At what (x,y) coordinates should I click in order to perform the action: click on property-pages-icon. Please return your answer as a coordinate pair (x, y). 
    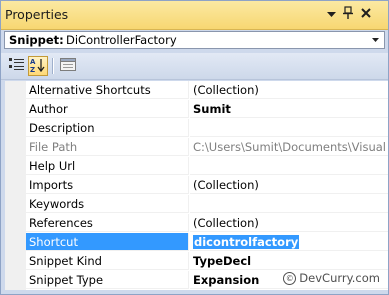
    Looking at the image, I should click on (68, 66).